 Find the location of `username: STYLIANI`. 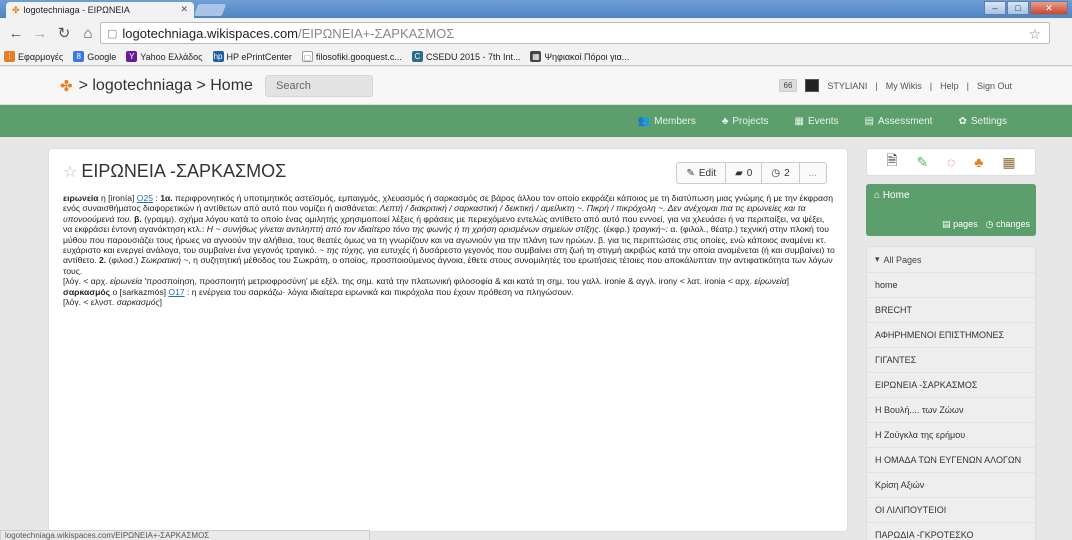

username: STYLIANI is located at coordinates (847, 86).